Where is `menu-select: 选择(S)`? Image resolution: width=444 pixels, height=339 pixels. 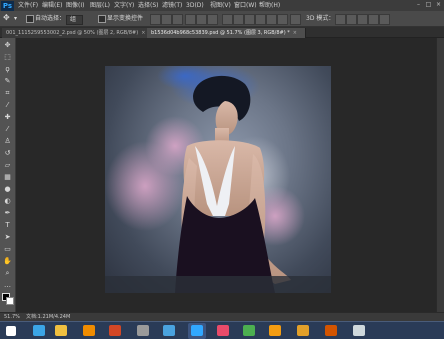
menu-select: 选择(S) is located at coordinates (148, 5).